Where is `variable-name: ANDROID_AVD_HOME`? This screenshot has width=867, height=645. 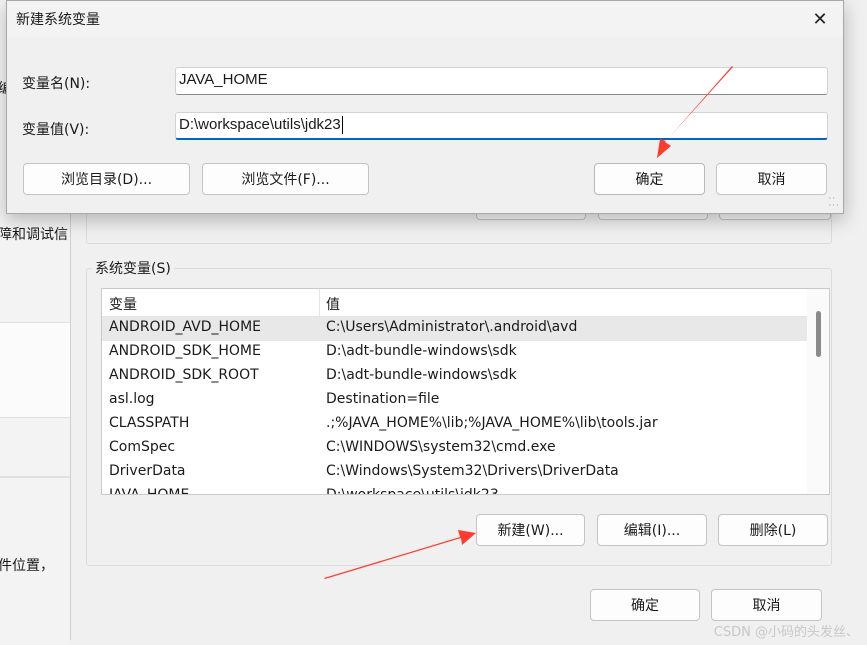 variable-name: ANDROID_AVD_HOME is located at coordinates (185, 327).